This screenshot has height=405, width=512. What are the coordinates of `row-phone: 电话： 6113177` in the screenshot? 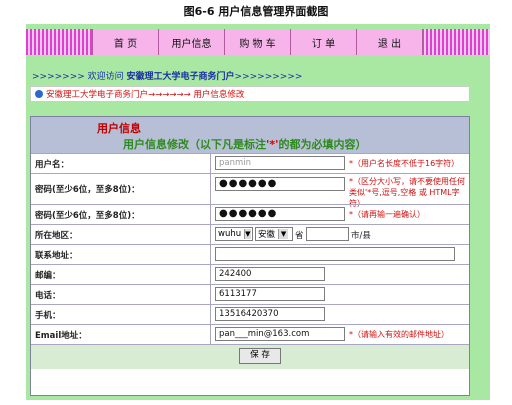 It's located at (250, 294).